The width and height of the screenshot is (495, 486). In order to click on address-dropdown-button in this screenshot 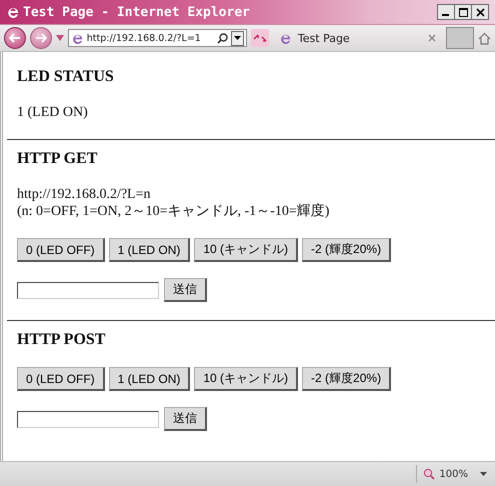, I will do `click(237, 38)`.